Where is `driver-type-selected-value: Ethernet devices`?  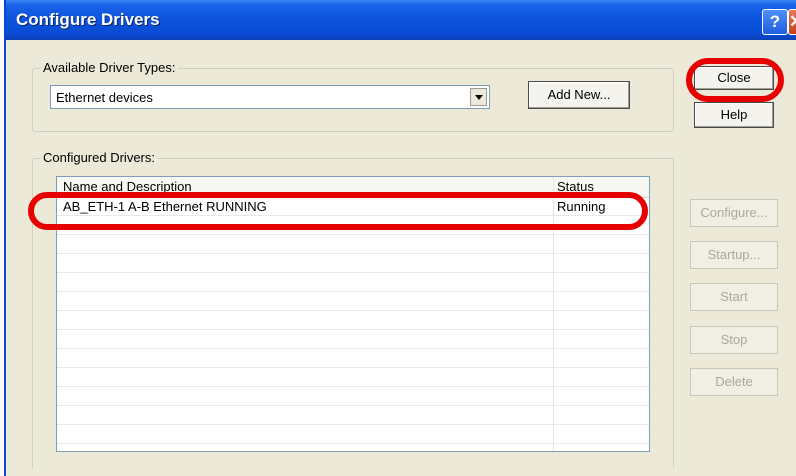 driver-type-selected-value: Ethernet devices is located at coordinates (104, 97).